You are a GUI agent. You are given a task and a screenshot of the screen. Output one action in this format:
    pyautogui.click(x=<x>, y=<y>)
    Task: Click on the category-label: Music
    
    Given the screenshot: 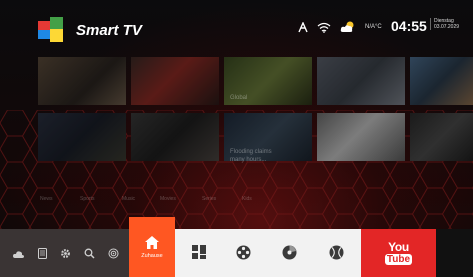 What is the action you would take?
    pyautogui.click(x=128, y=199)
    